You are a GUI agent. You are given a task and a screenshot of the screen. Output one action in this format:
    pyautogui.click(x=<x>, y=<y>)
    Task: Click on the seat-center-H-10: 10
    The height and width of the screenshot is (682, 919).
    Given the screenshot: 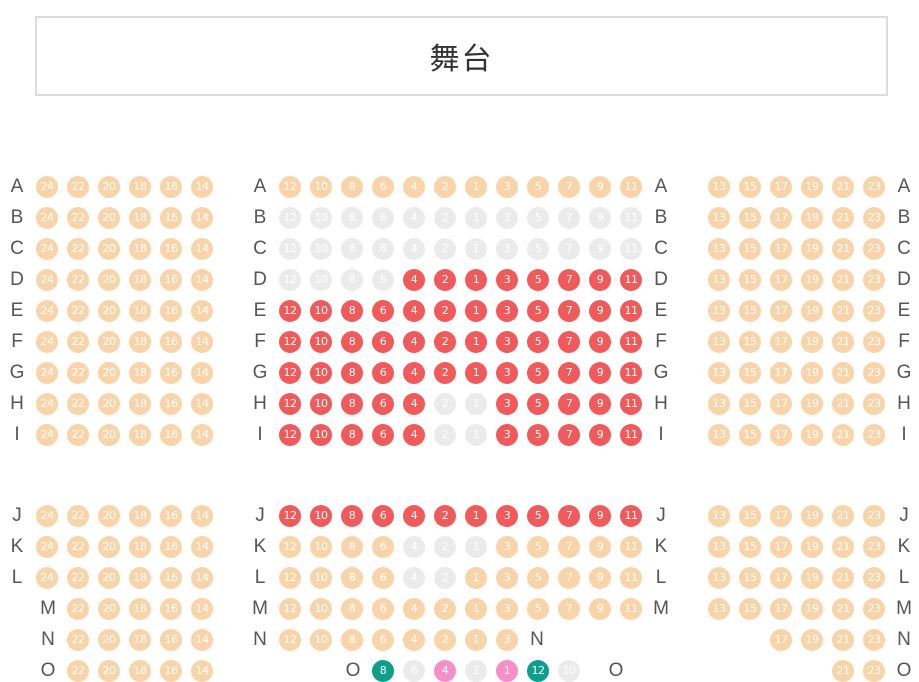 What is the action you would take?
    pyautogui.click(x=321, y=404)
    